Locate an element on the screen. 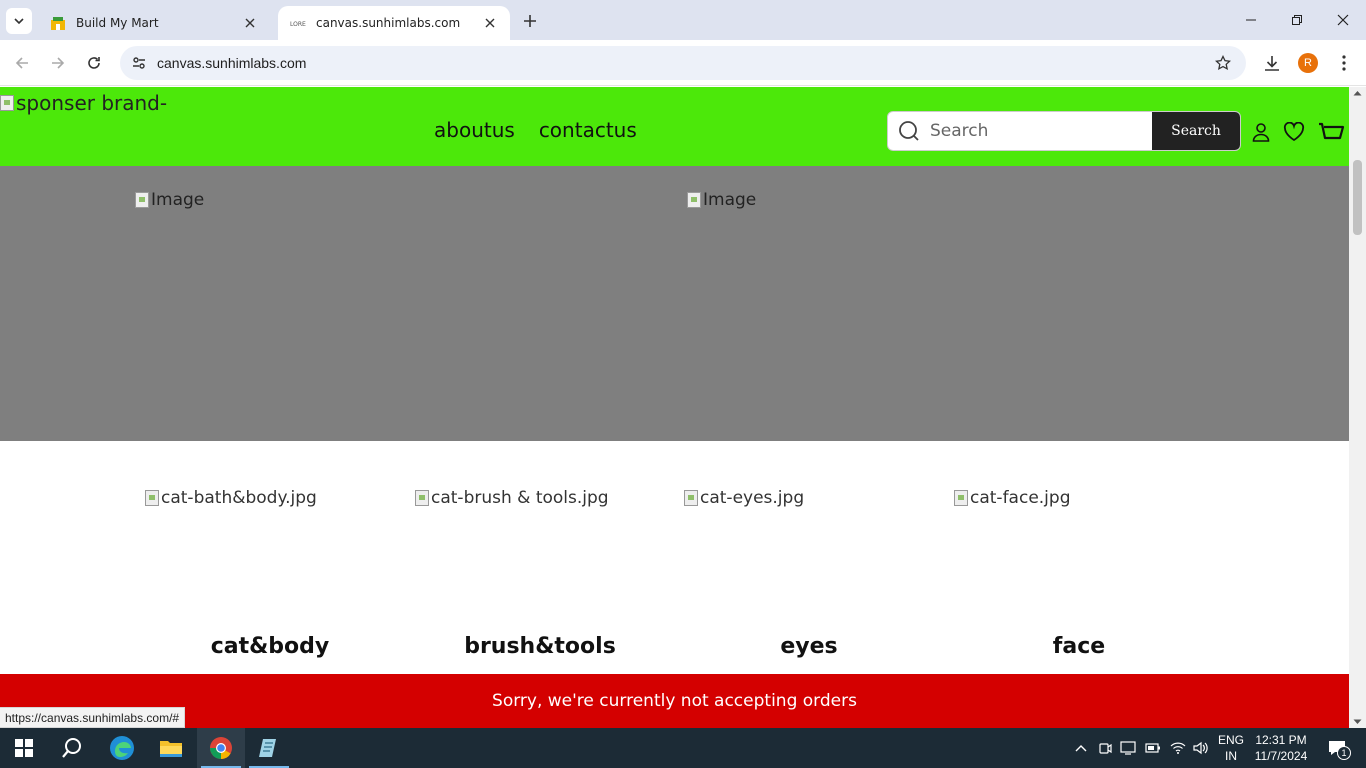  nav-link-contactus: contactus is located at coordinates (588, 130).